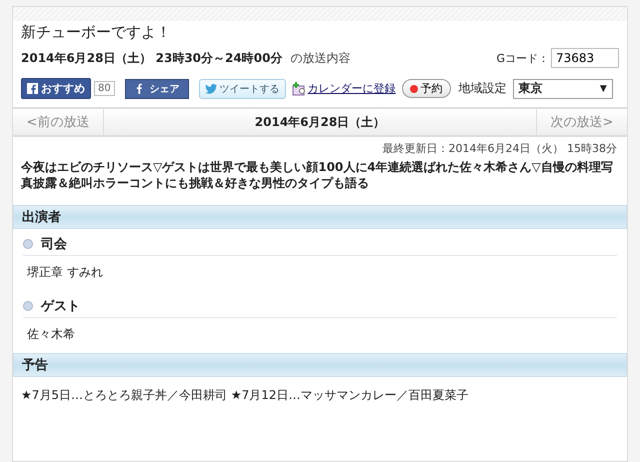  I want to click on section-header: 出演者, so click(320, 217).